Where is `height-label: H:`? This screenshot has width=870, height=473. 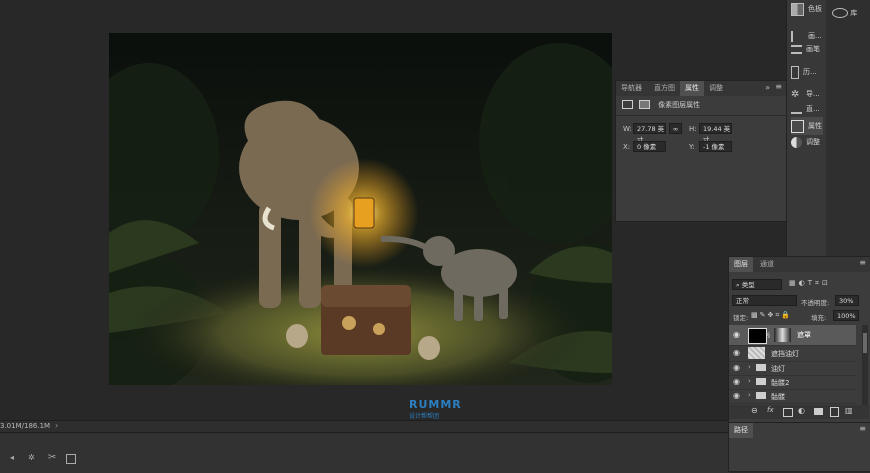
height-label: H: is located at coordinates (693, 129).